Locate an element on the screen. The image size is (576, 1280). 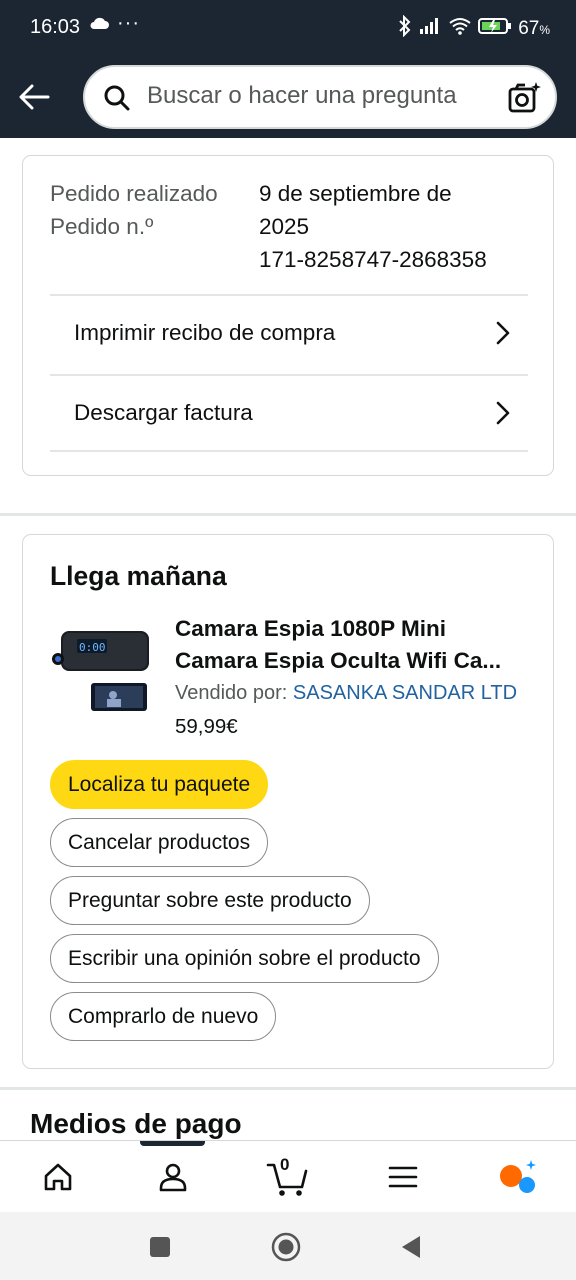
print-receipt-link: Imprimir recibo de compra is located at coordinates (289, 333).